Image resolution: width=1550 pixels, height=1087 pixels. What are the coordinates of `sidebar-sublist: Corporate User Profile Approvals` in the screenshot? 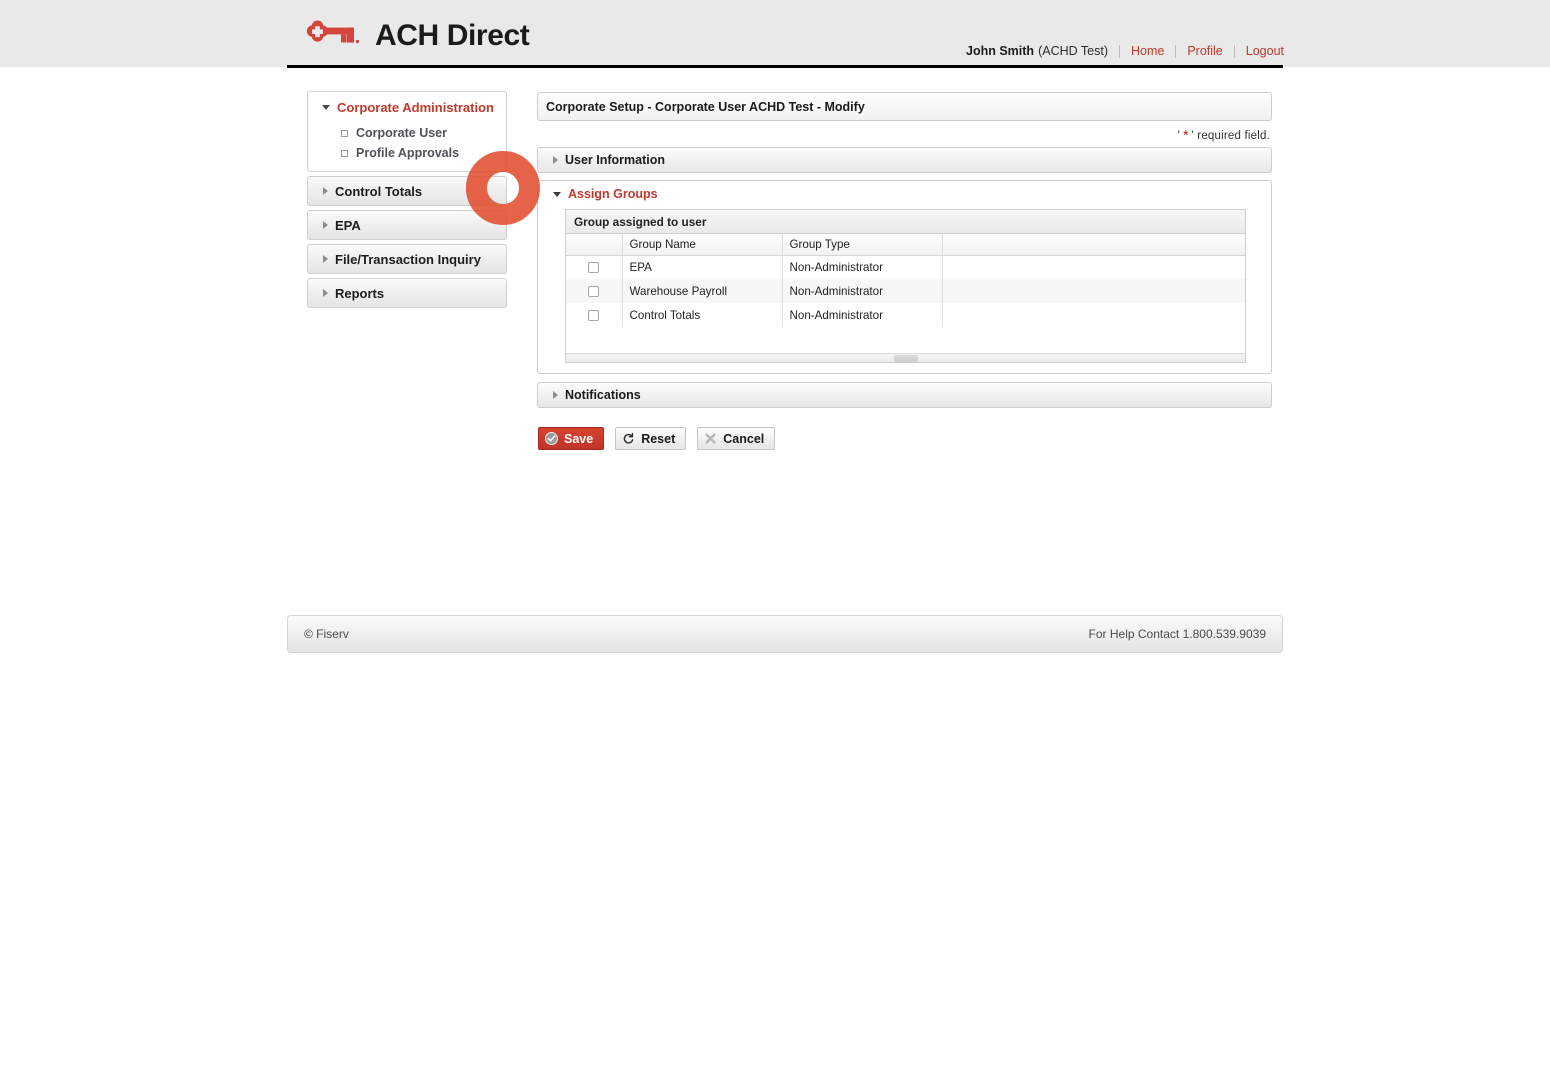 It's located at (407, 143).